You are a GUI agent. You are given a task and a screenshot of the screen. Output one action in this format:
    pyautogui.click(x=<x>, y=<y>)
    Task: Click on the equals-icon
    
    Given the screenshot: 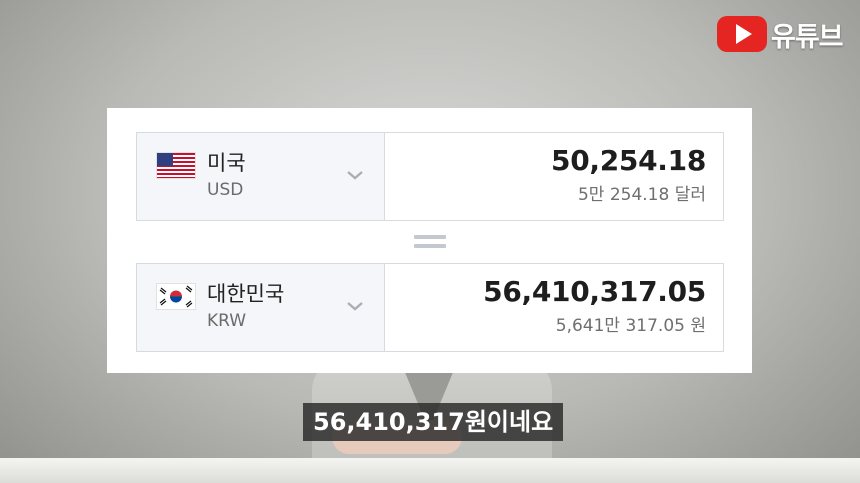 What is the action you would take?
    pyautogui.click(x=430, y=242)
    